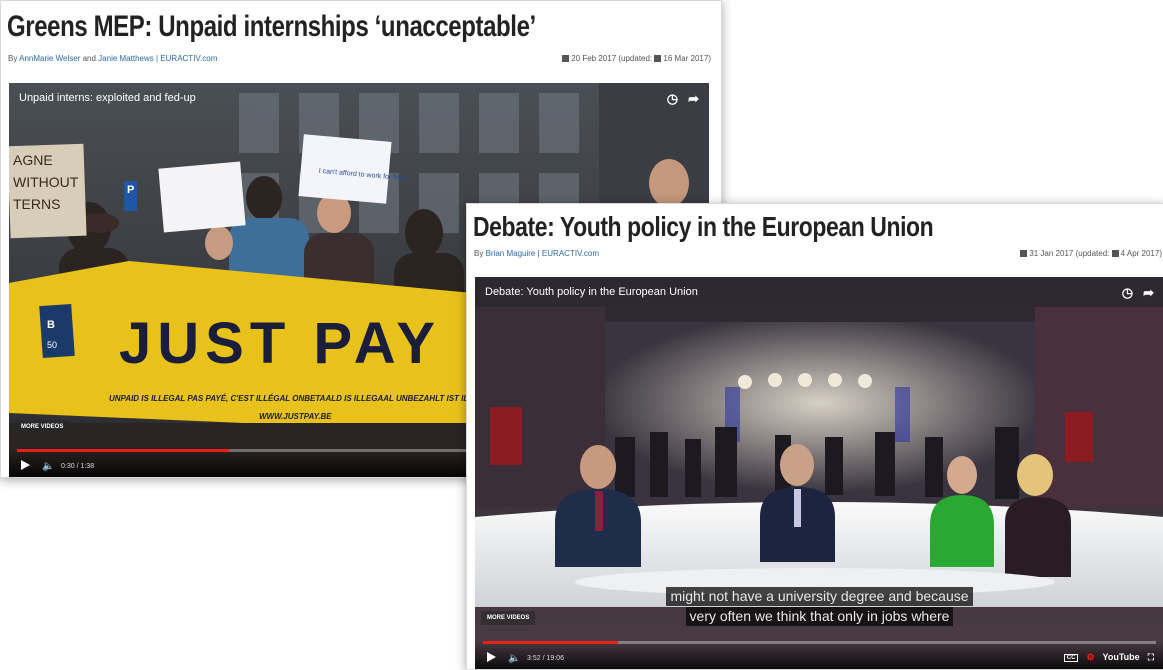 This screenshot has height=670, width=1163. Describe the element at coordinates (511, 253) in the screenshot. I see `author-link: Brian Maguire` at that location.